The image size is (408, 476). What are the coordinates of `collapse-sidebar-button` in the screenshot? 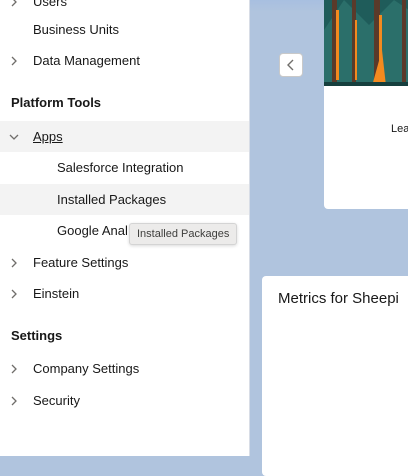 It's located at (291, 65).